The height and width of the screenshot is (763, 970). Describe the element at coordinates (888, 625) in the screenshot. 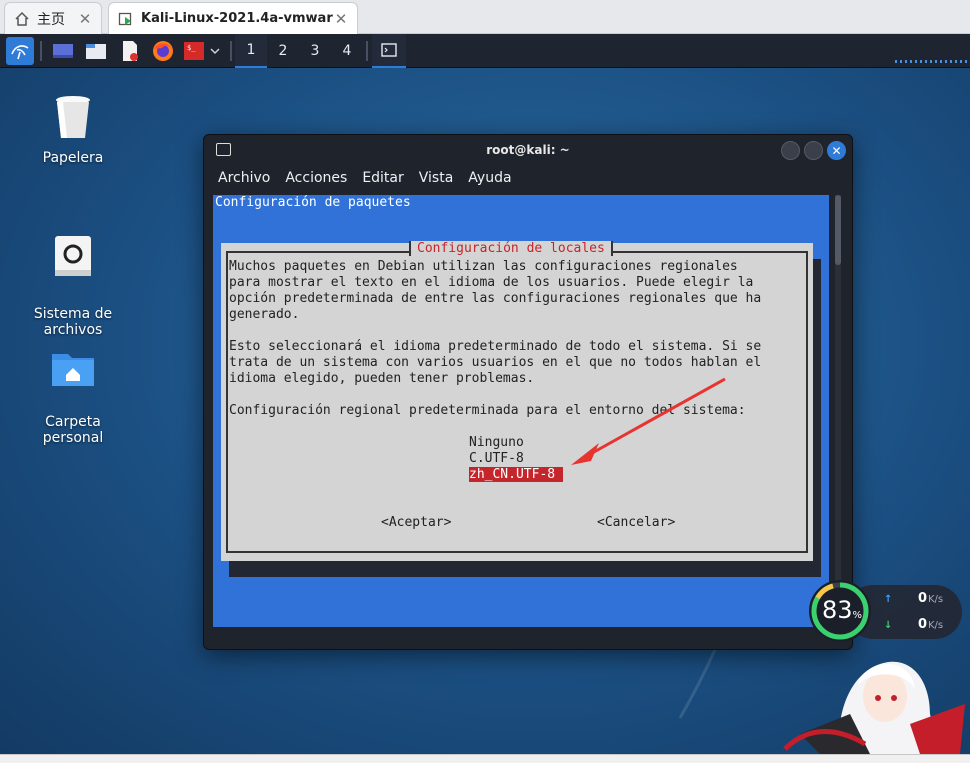

I see `download-arrow-icon: ↓` at that location.